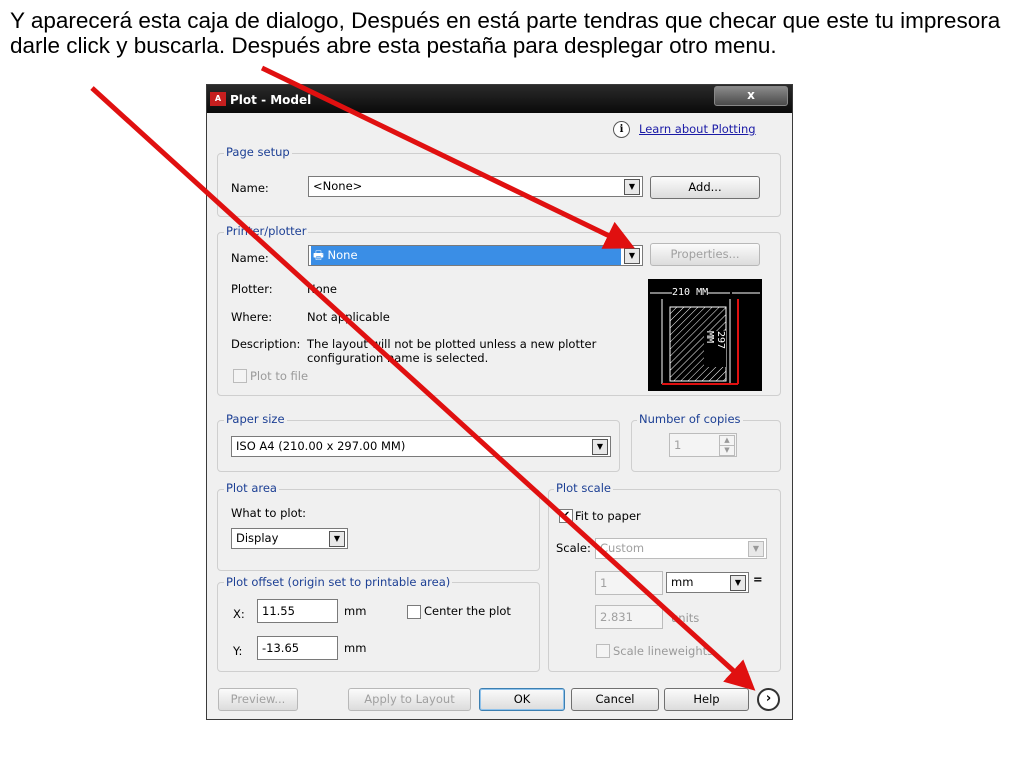 Image resolution: width=1024 pixels, height=768 pixels. I want to click on paper-preview: 210 MM 297 MM, so click(705, 335).